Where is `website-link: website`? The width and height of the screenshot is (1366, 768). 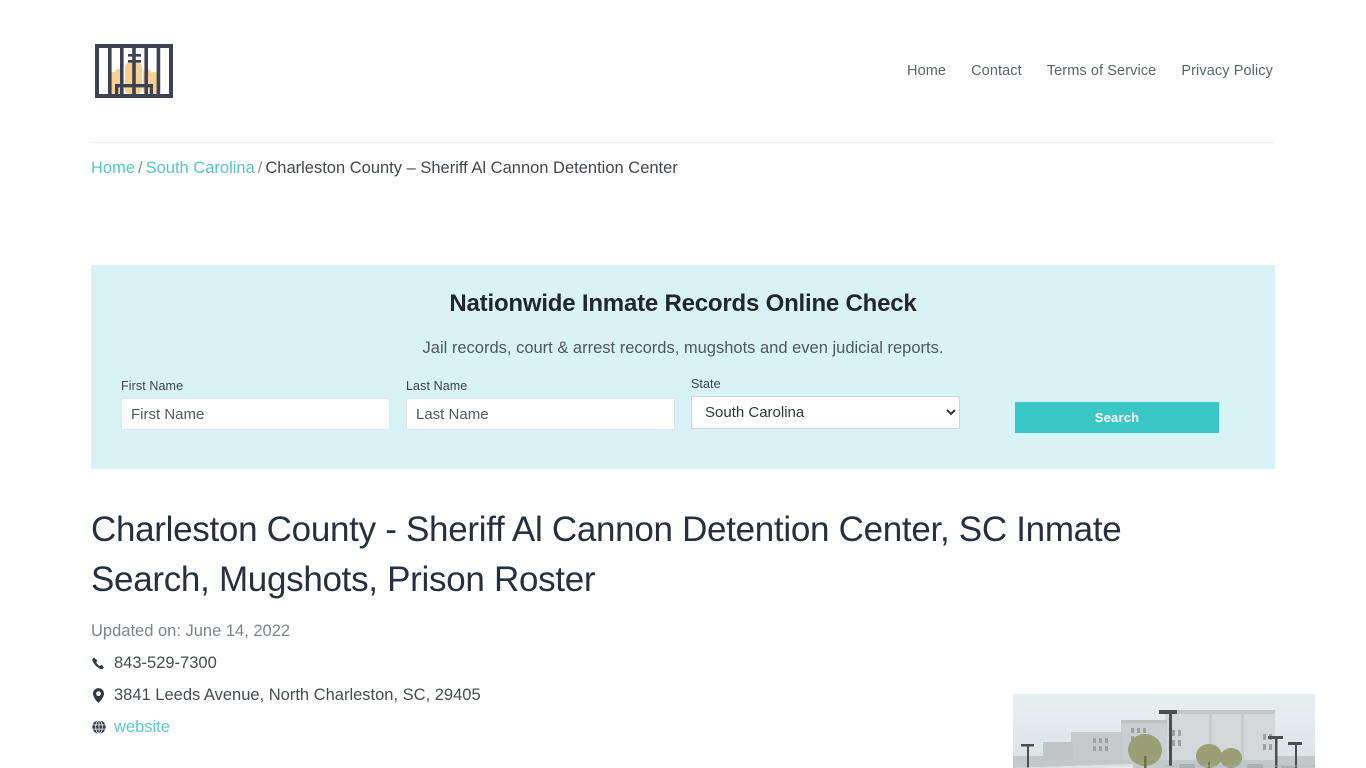 website-link: website is located at coordinates (142, 727).